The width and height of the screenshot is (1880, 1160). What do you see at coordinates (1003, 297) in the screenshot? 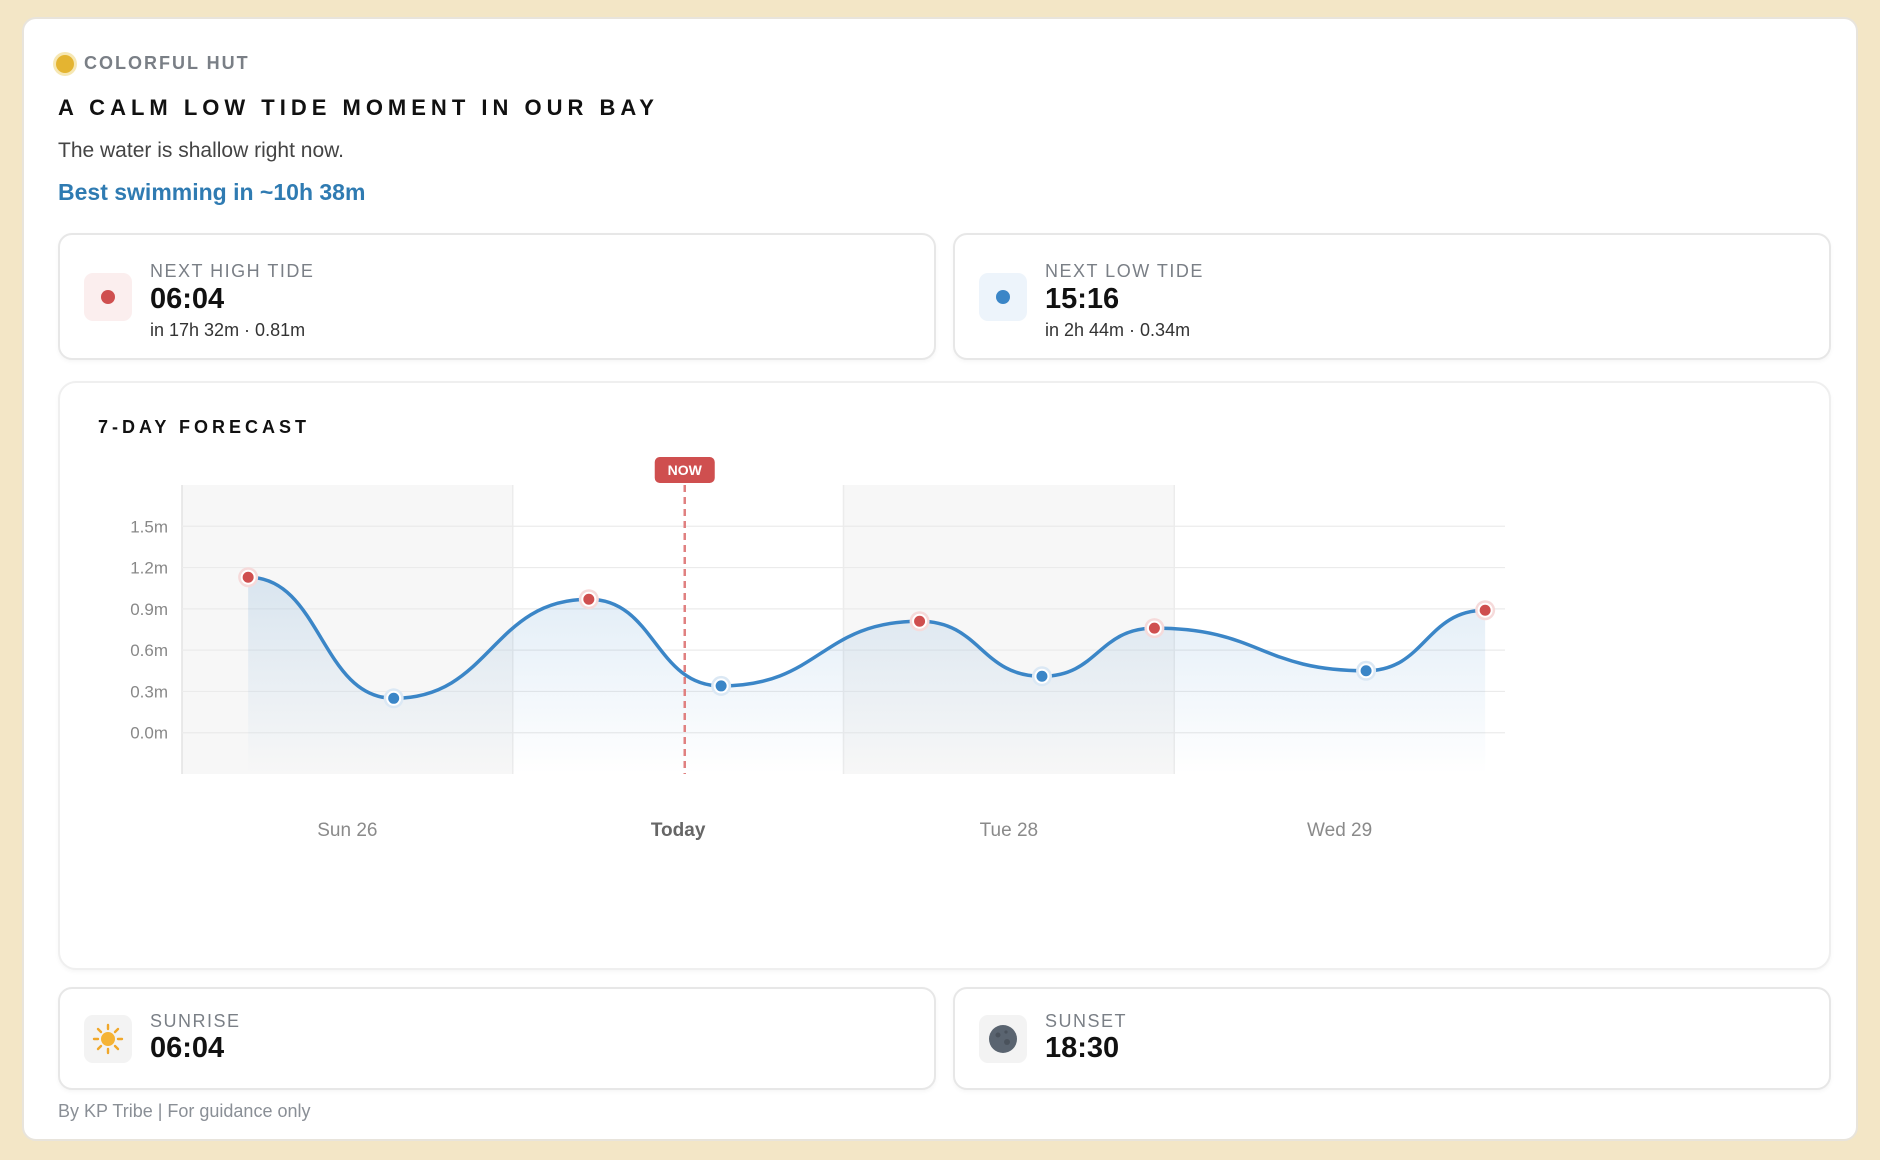
I see `low-tide-icon` at bounding box center [1003, 297].